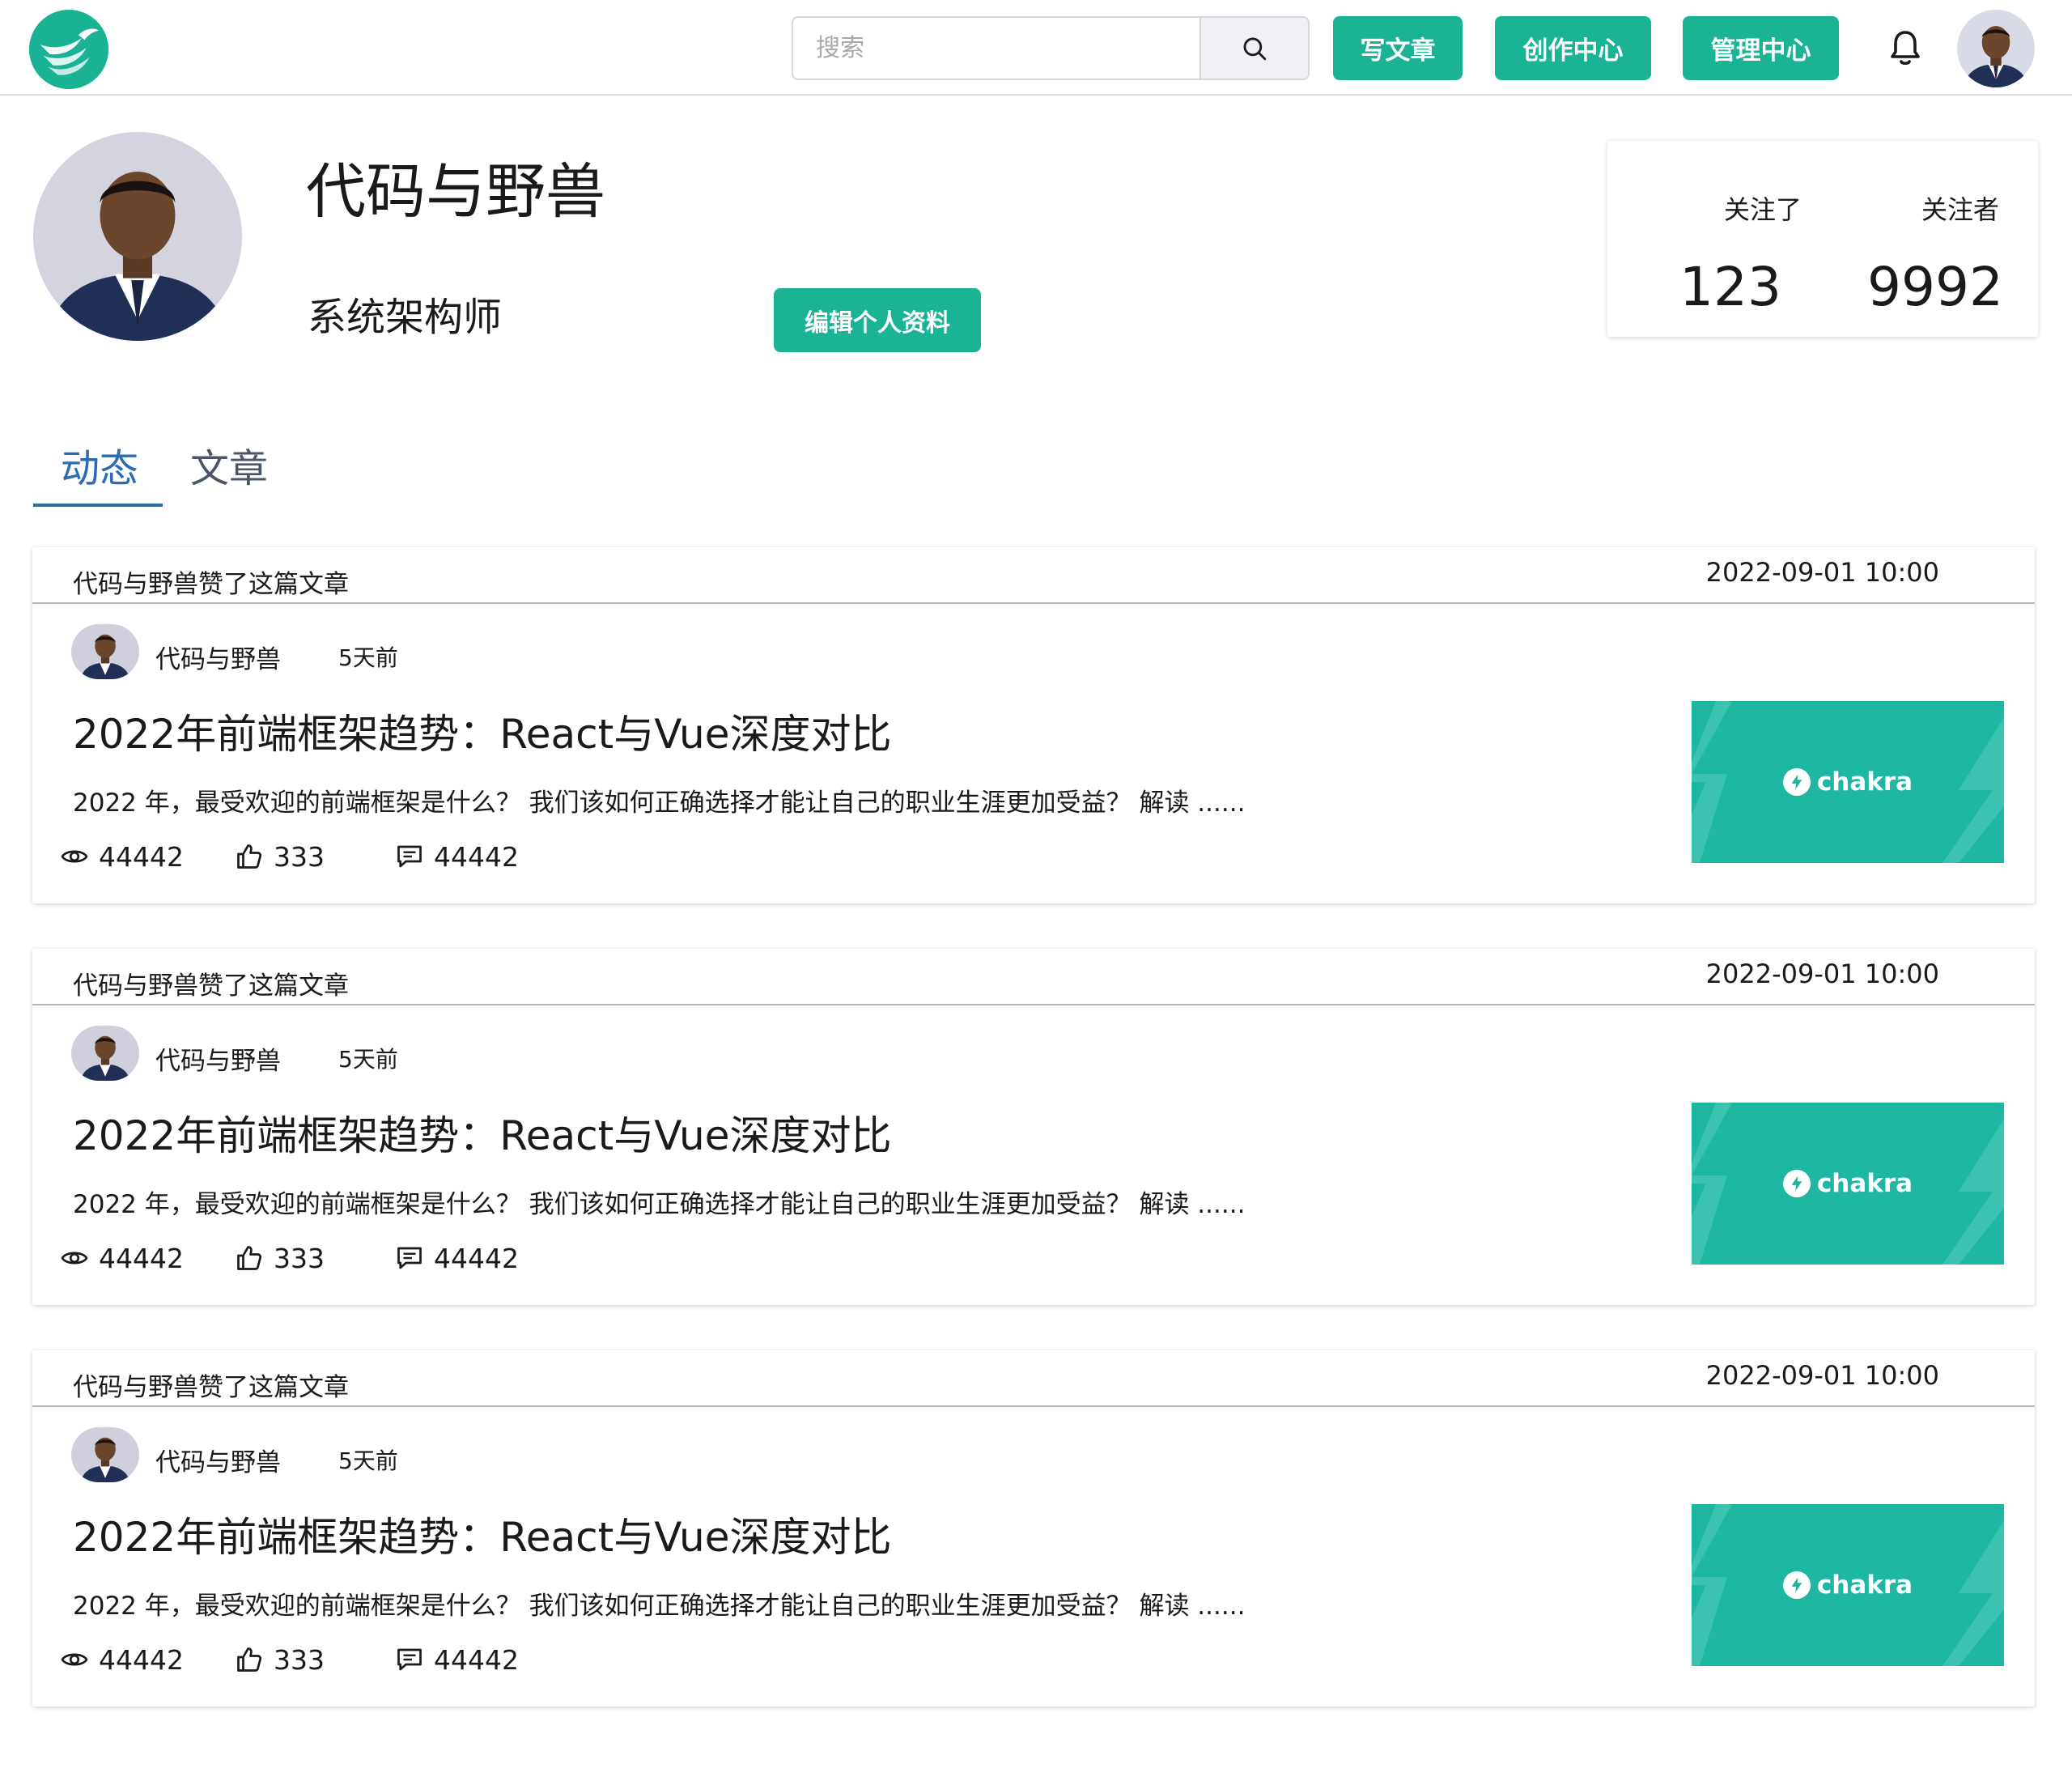 The width and height of the screenshot is (2072, 1781). I want to click on edit-profile-button: 编辑个人资料, so click(877, 320).